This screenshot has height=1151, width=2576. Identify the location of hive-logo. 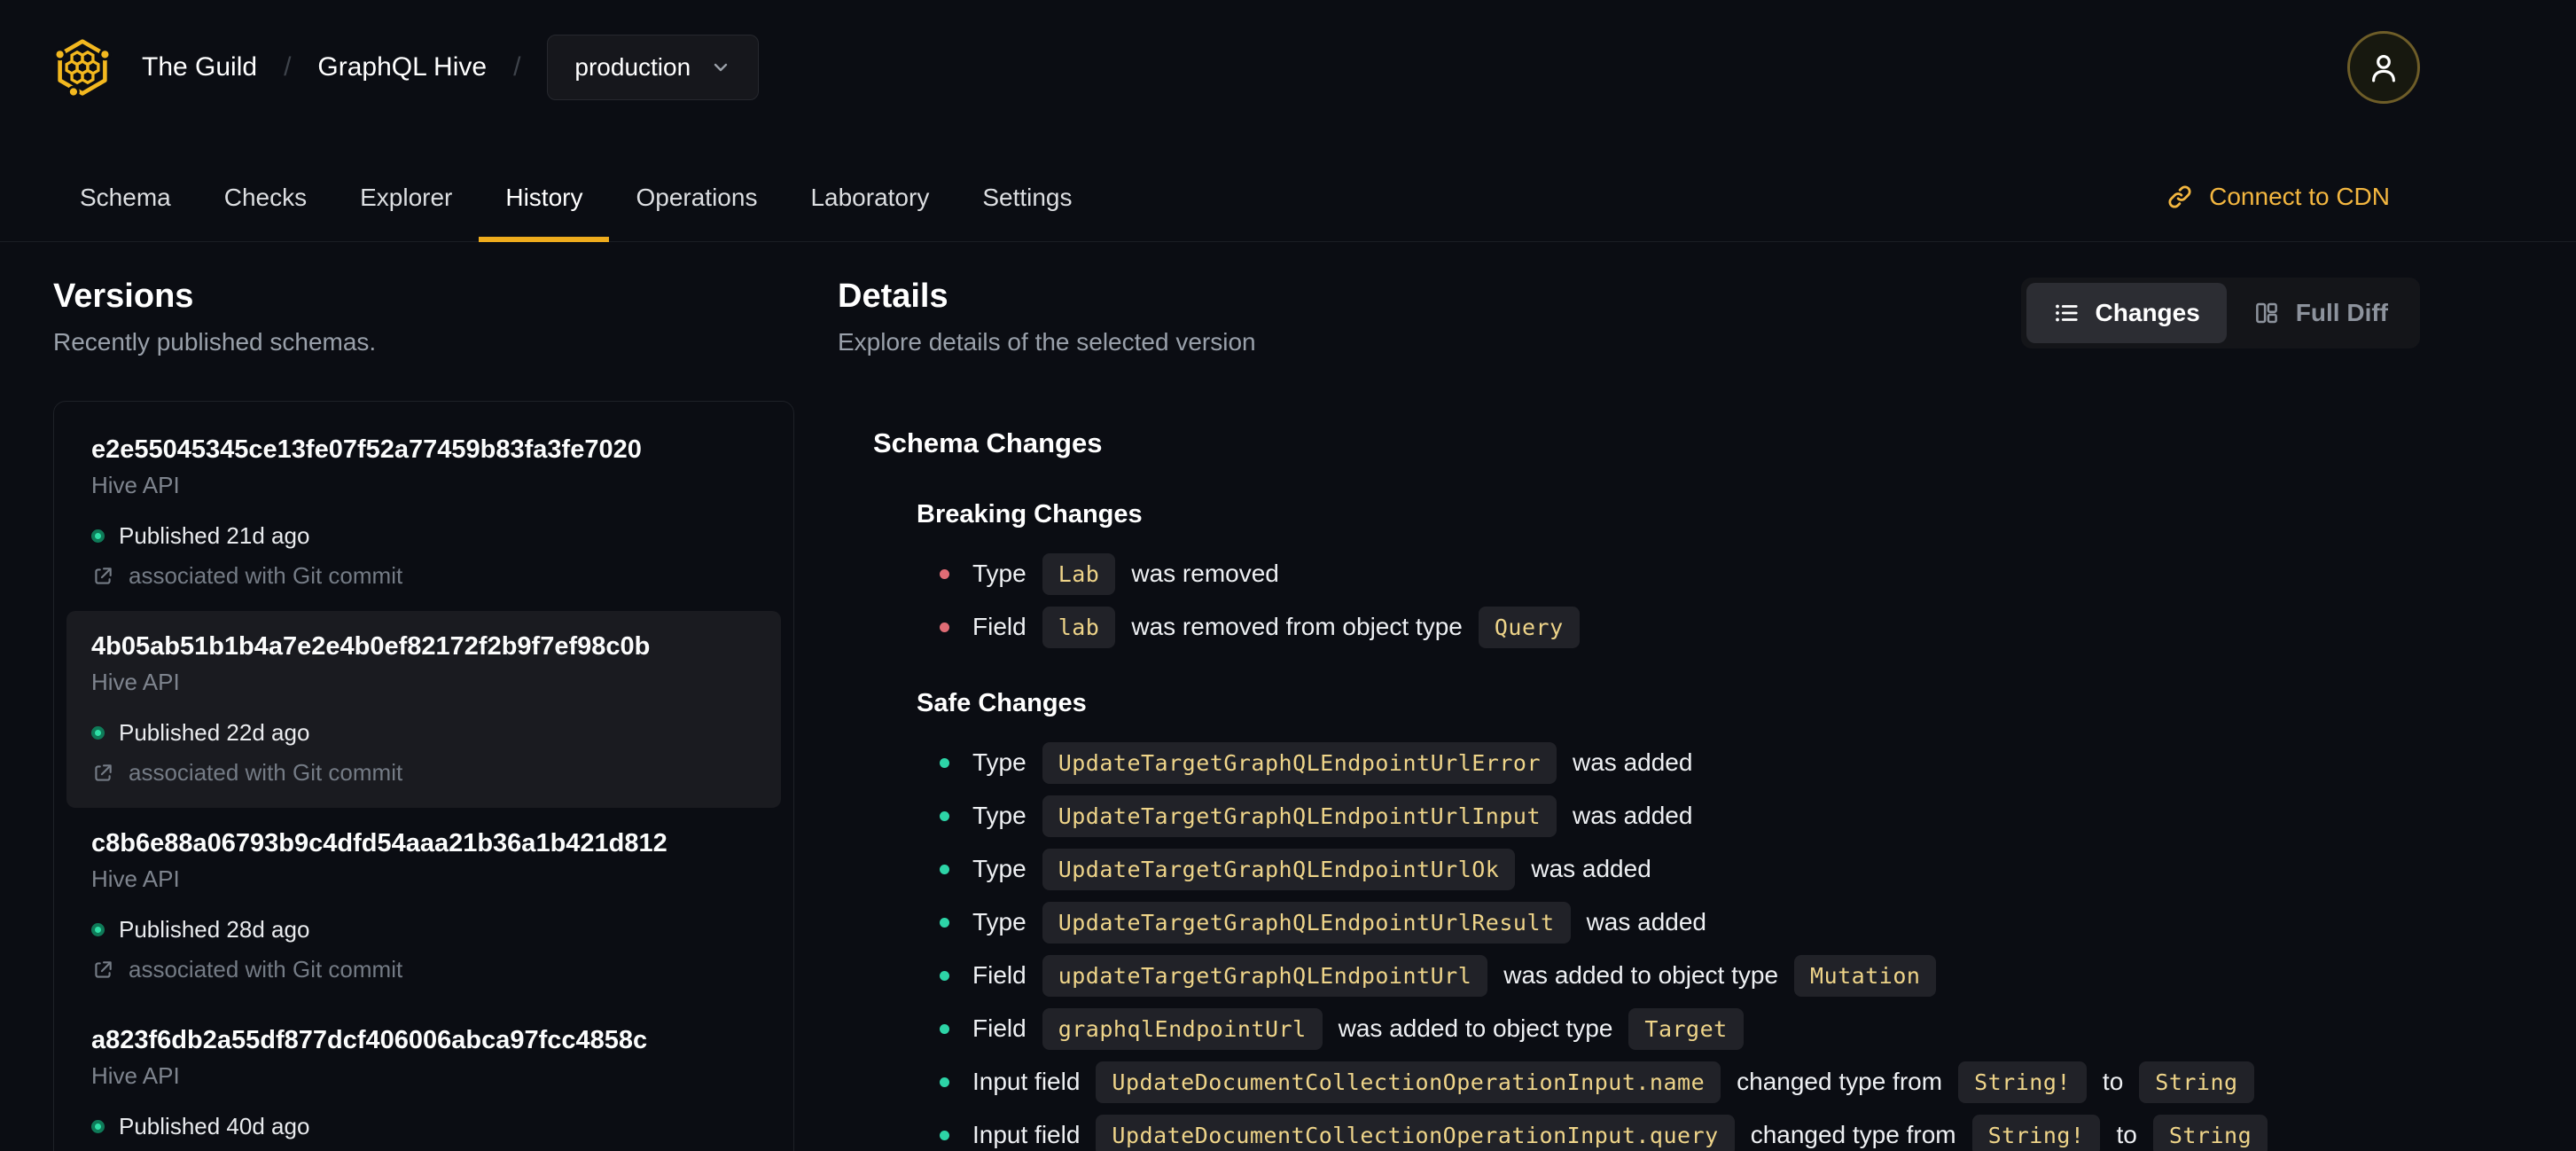
(82, 67).